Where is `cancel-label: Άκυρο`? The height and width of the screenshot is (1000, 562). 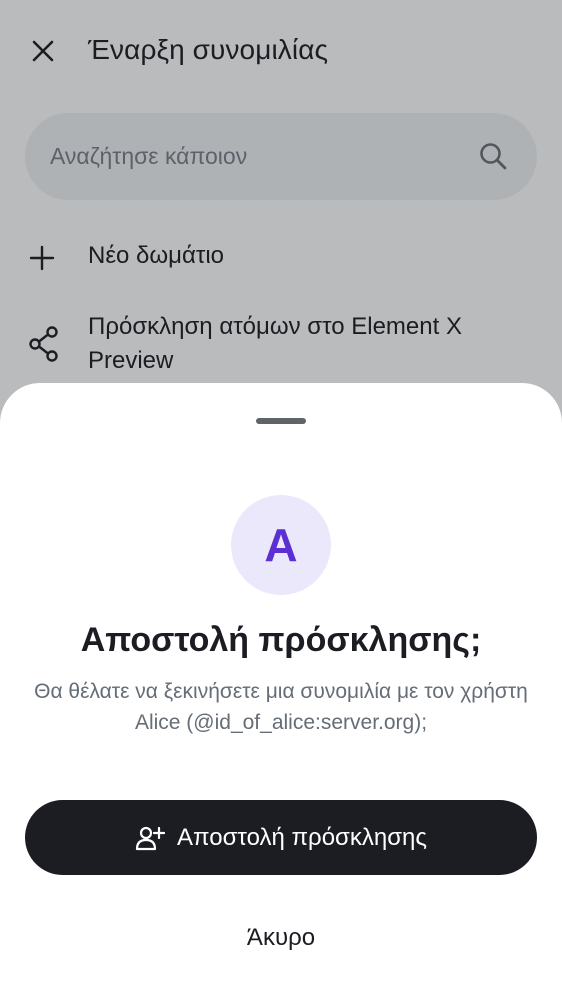
cancel-label: Άκυρο is located at coordinates (281, 937).